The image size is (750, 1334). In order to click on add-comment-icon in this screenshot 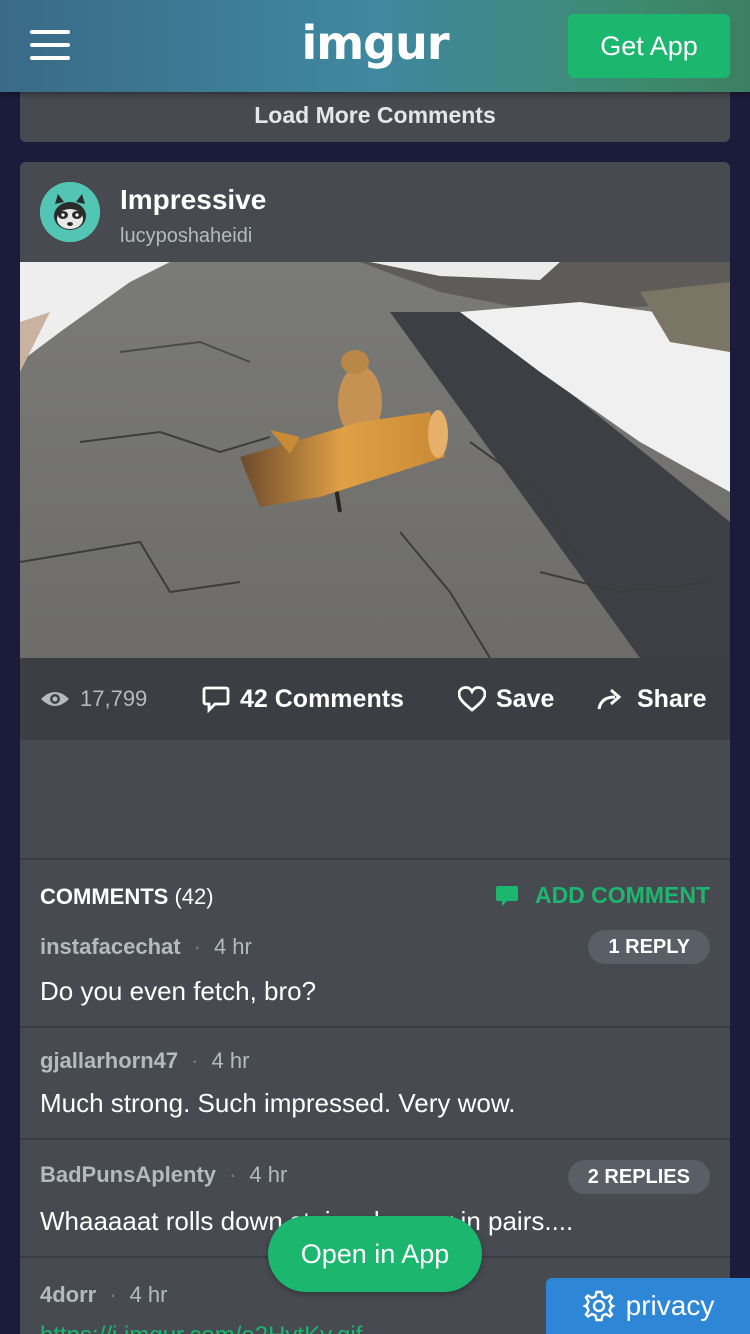, I will do `click(506, 895)`.